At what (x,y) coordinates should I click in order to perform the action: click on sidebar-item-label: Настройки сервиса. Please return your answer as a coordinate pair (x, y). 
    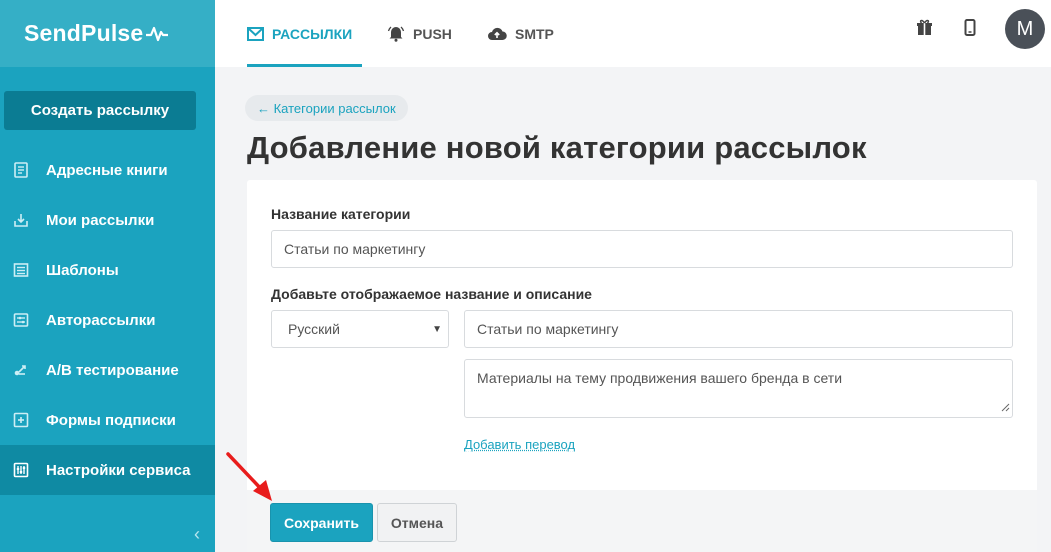
    Looking at the image, I should click on (118, 470).